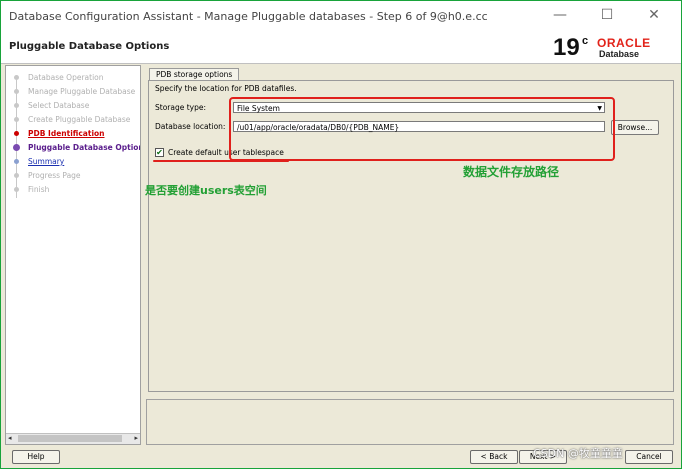 The height and width of the screenshot is (469, 682). What do you see at coordinates (181, 107) in the screenshot?
I see `storage-type-label: Storage type:` at bounding box center [181, 107].